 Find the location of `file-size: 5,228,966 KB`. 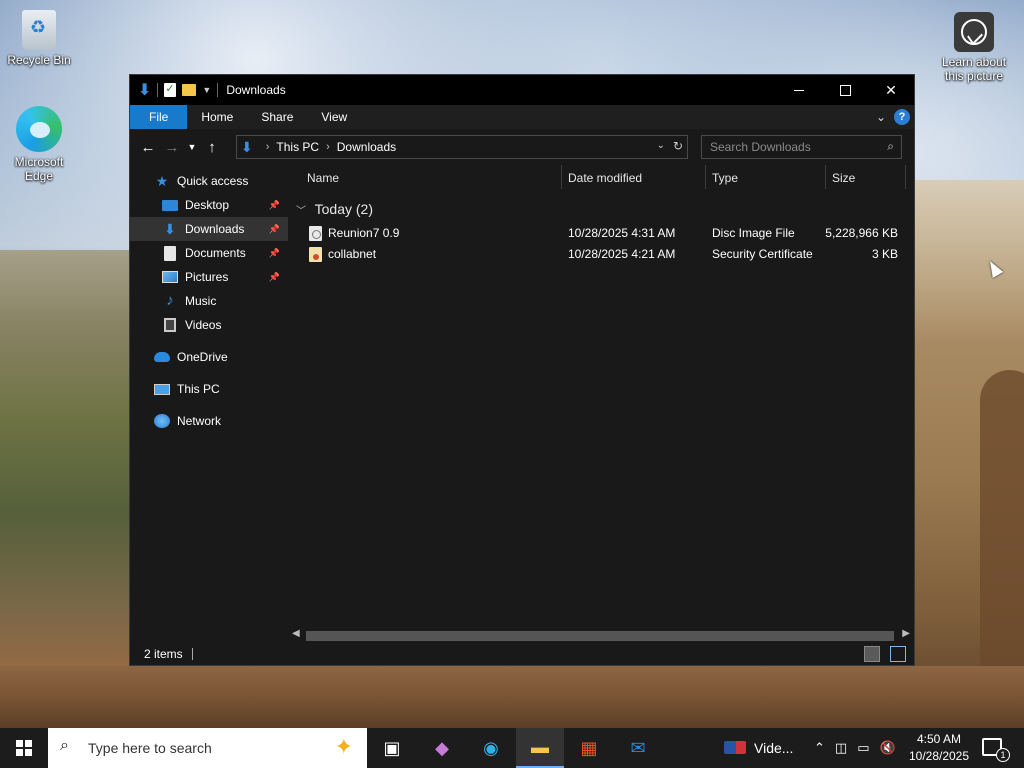

file-size: 5,228,966 KB is located at coordinates (861, 233).